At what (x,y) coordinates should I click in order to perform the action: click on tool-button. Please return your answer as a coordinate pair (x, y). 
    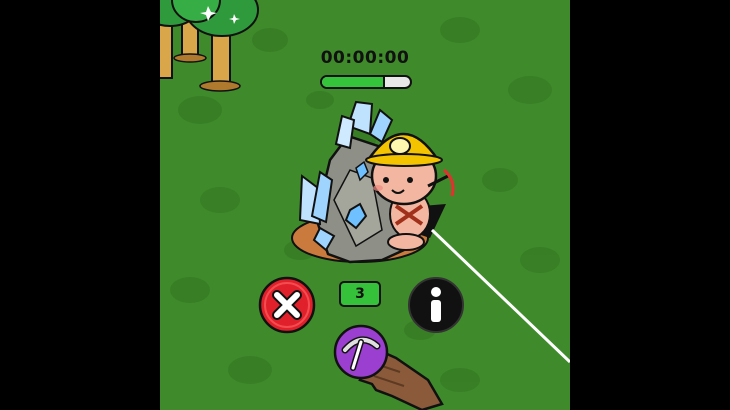
    Looking at the image, I should click on (361, 352).